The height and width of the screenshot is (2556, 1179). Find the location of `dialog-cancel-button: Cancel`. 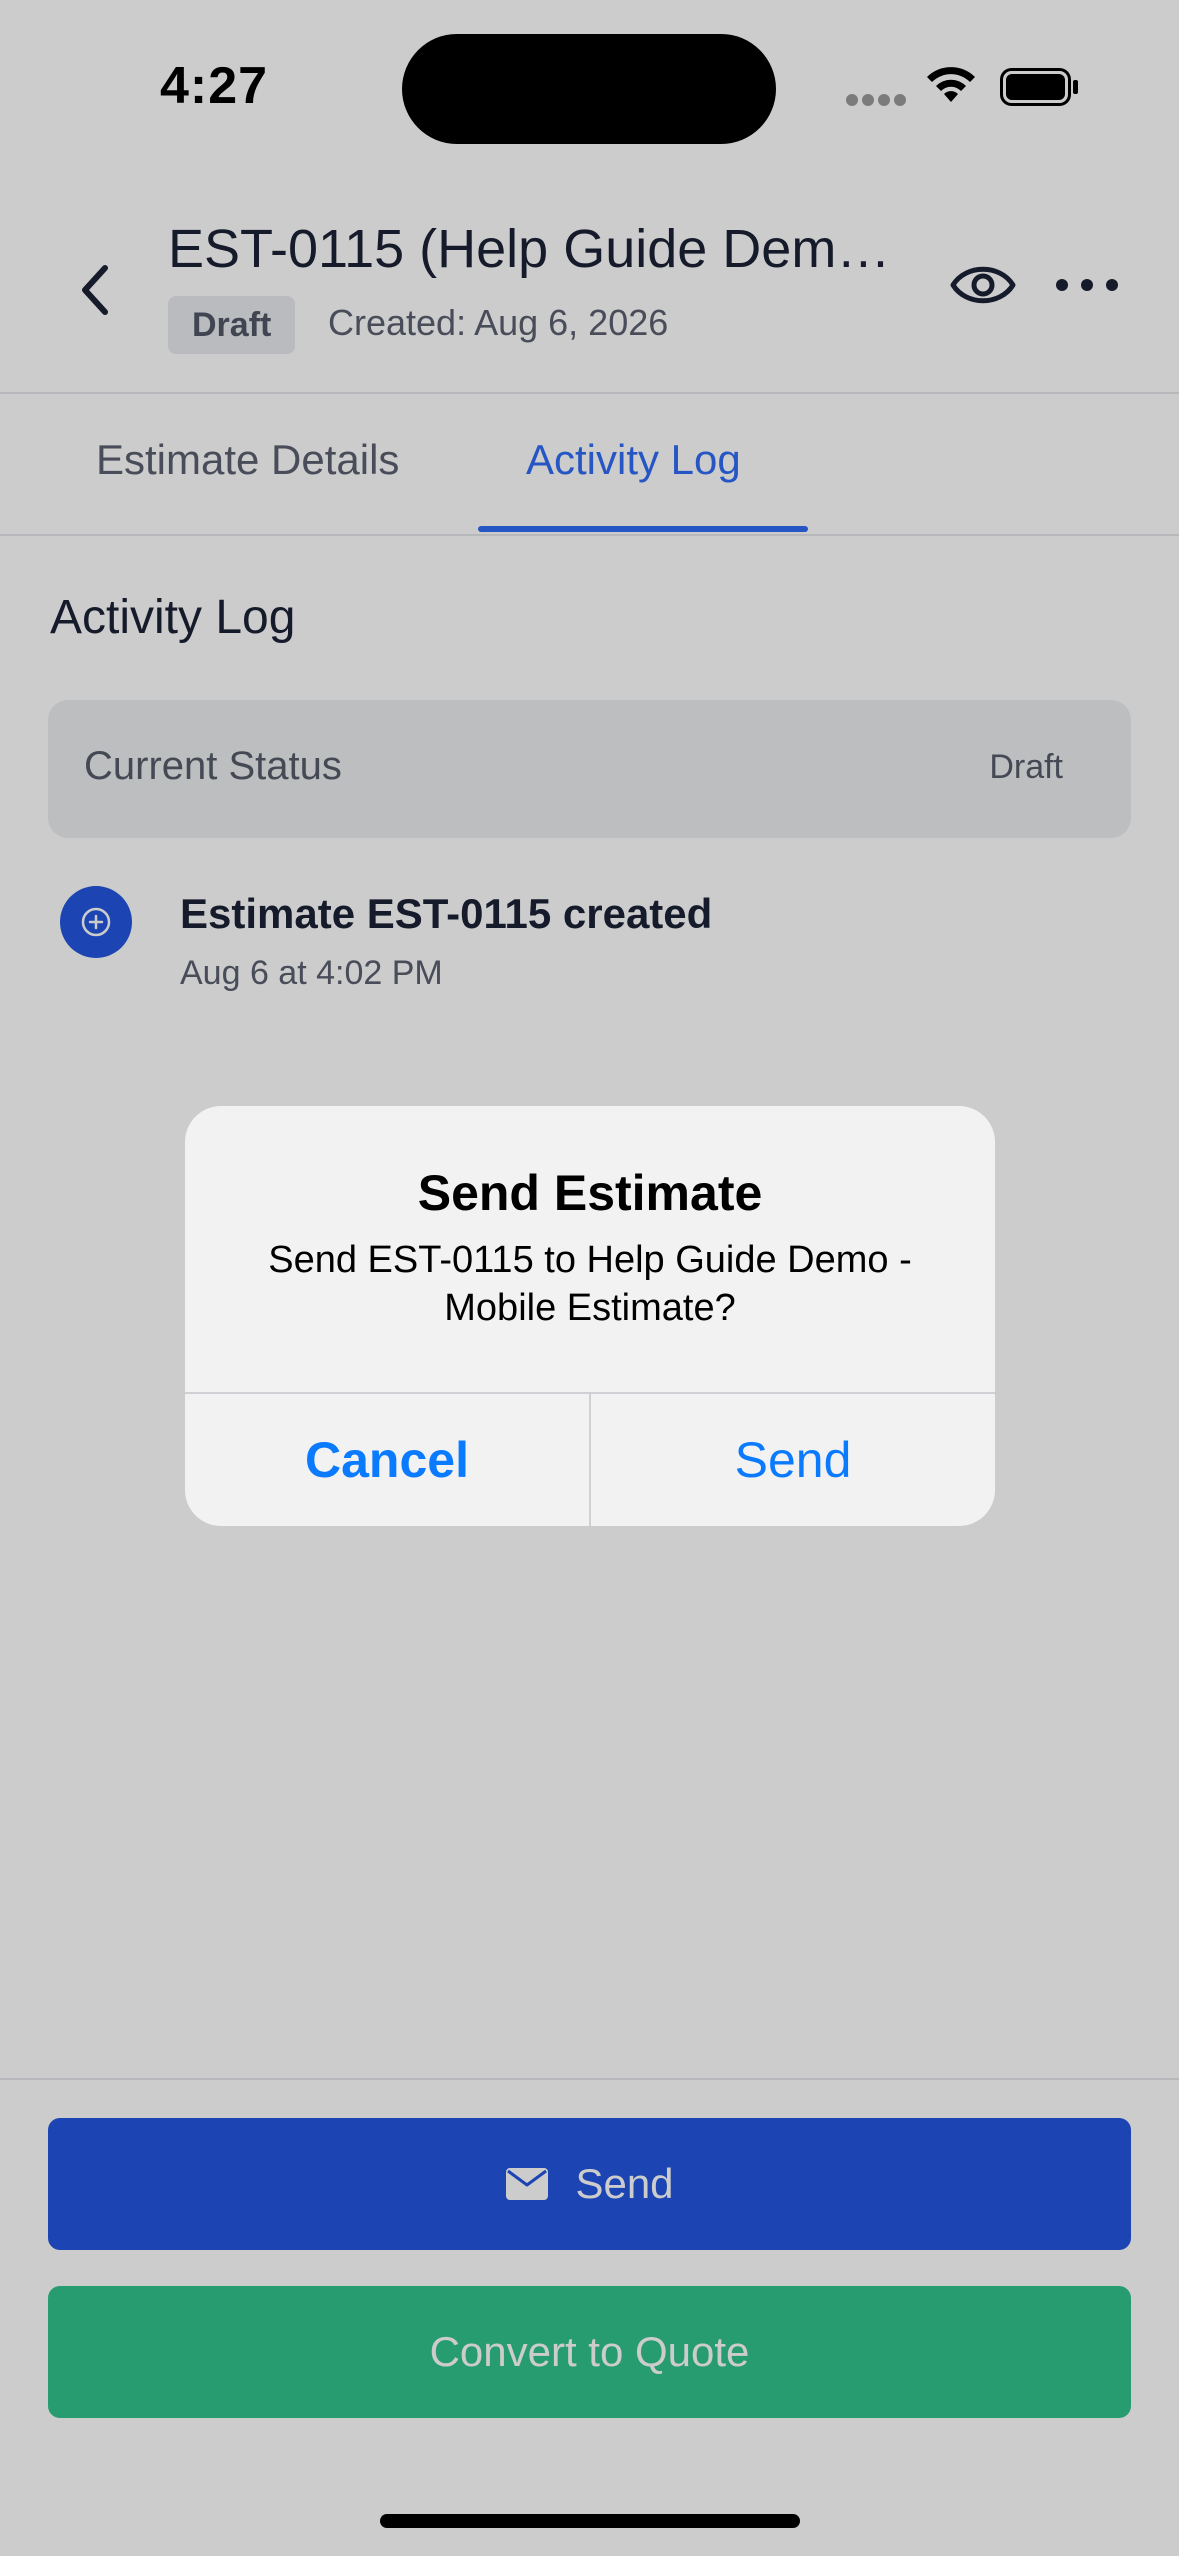

dialog-cancel-button: Cancel is located at coordinates (387, 1460).